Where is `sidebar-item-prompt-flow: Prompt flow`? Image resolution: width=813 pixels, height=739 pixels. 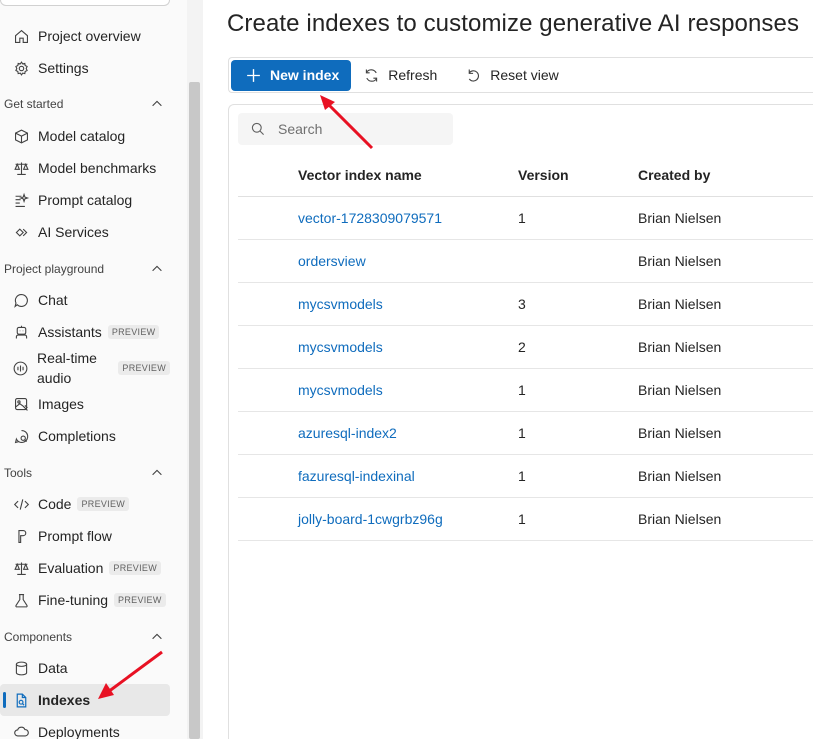 sidebar-item-prompt-flow: Prompt flow is located at coordinates (85, 536).